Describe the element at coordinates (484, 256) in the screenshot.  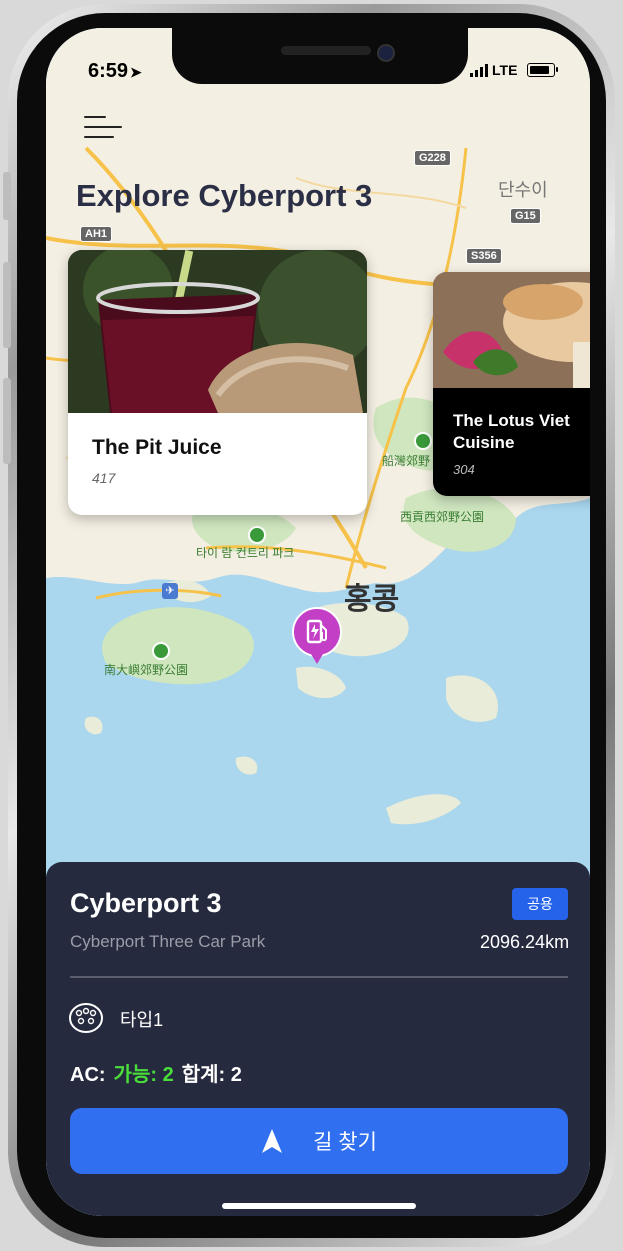
I see `road-badge-s356: S356` at that location.